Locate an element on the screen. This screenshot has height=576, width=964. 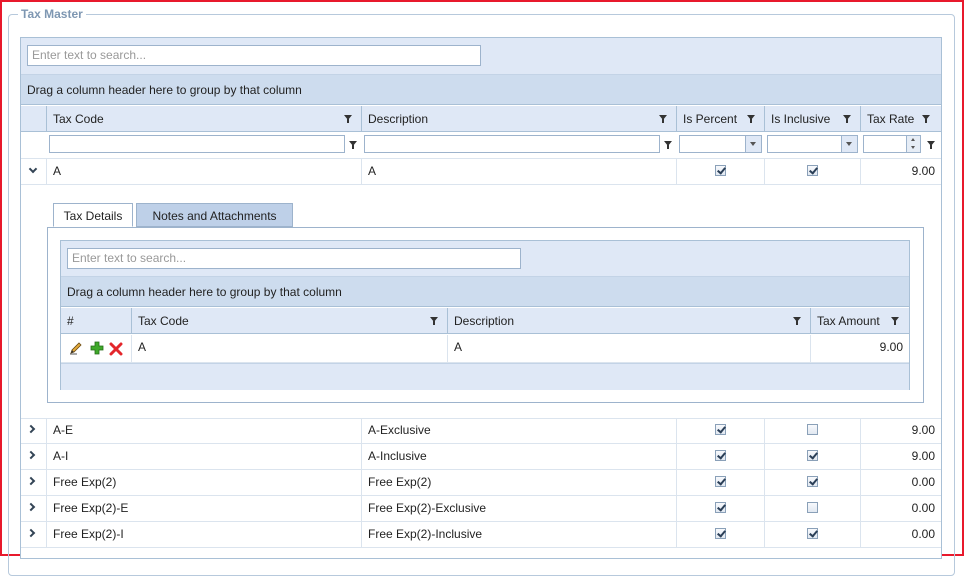
table-row: A-I A-Inclusive 9.00 is located at coordinates (481, 457).